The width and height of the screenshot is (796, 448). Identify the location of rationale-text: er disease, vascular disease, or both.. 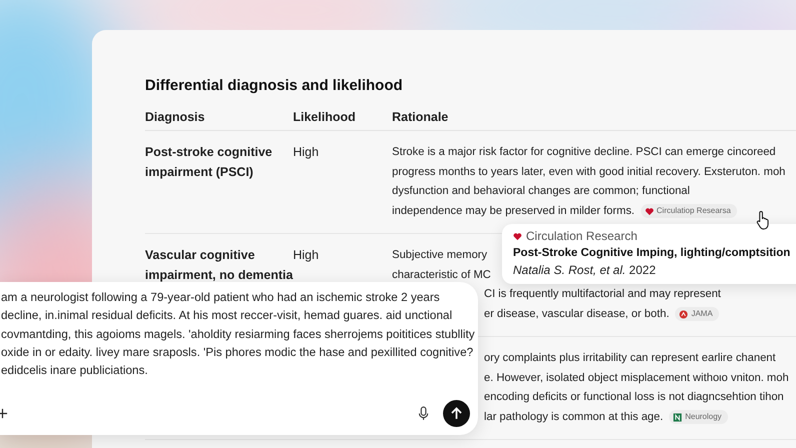
(577, 314).